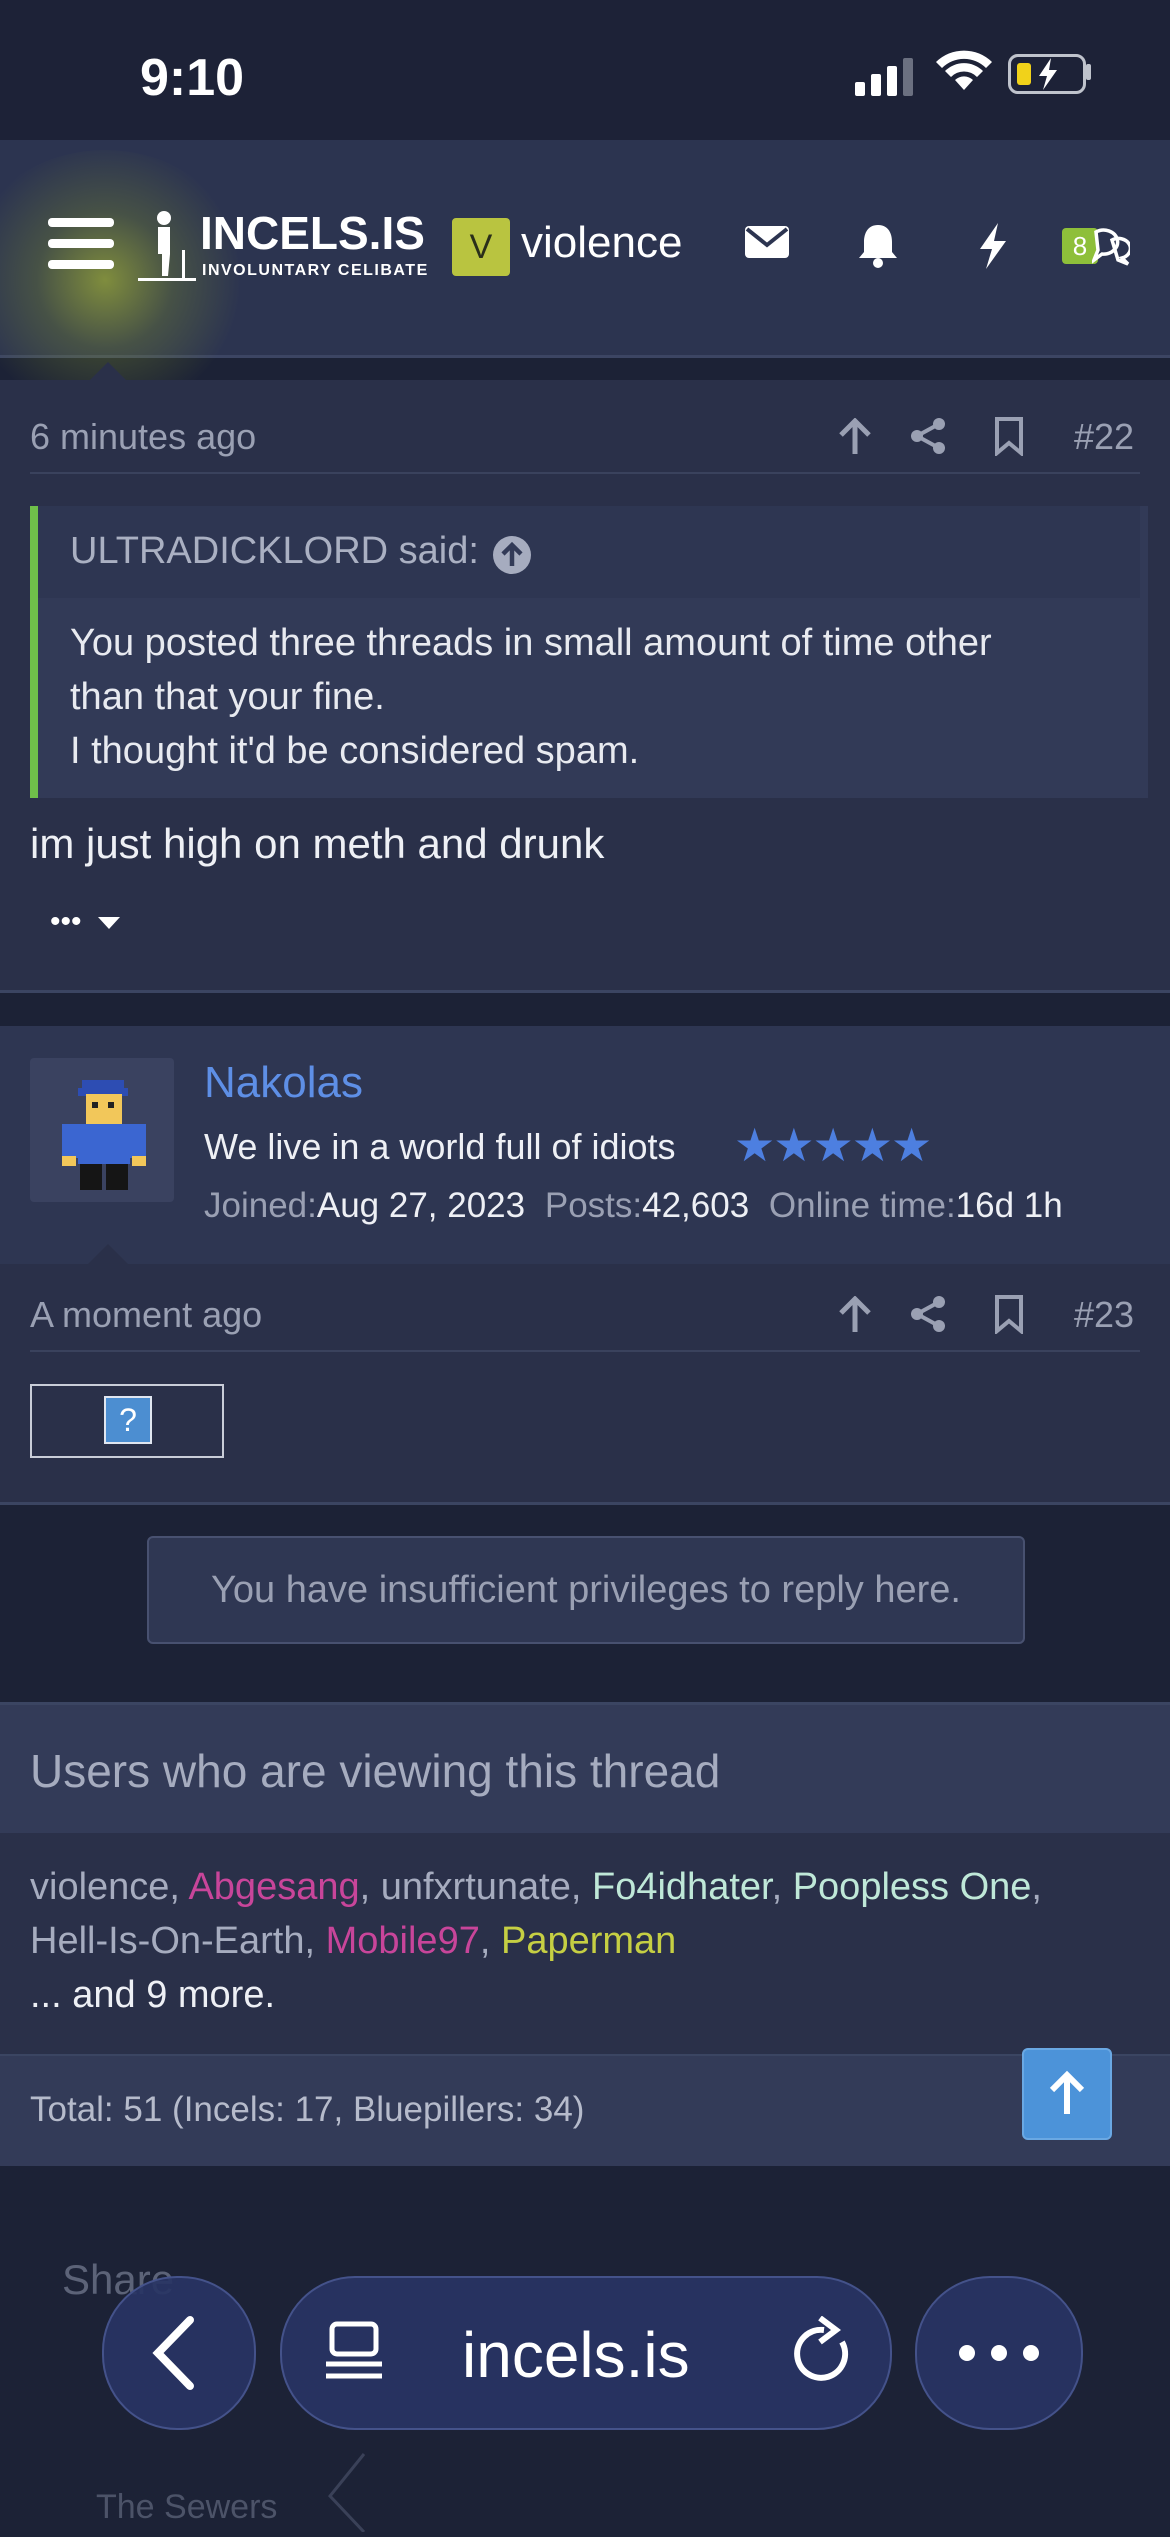 The width and height of the screenshot is (1170, 2537). Describe the element at coordinates (81, 249) in the screenshot. I see `menu-icon` at that location.